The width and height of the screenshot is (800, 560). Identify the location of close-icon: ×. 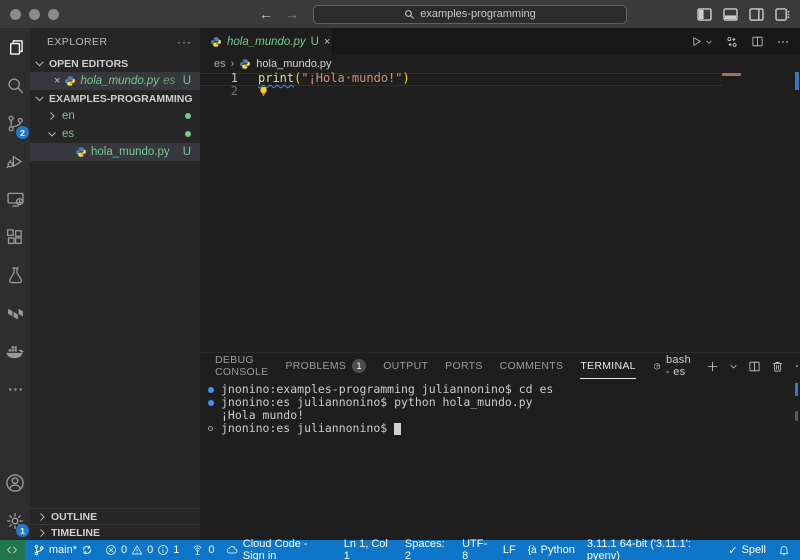
(57, 81).